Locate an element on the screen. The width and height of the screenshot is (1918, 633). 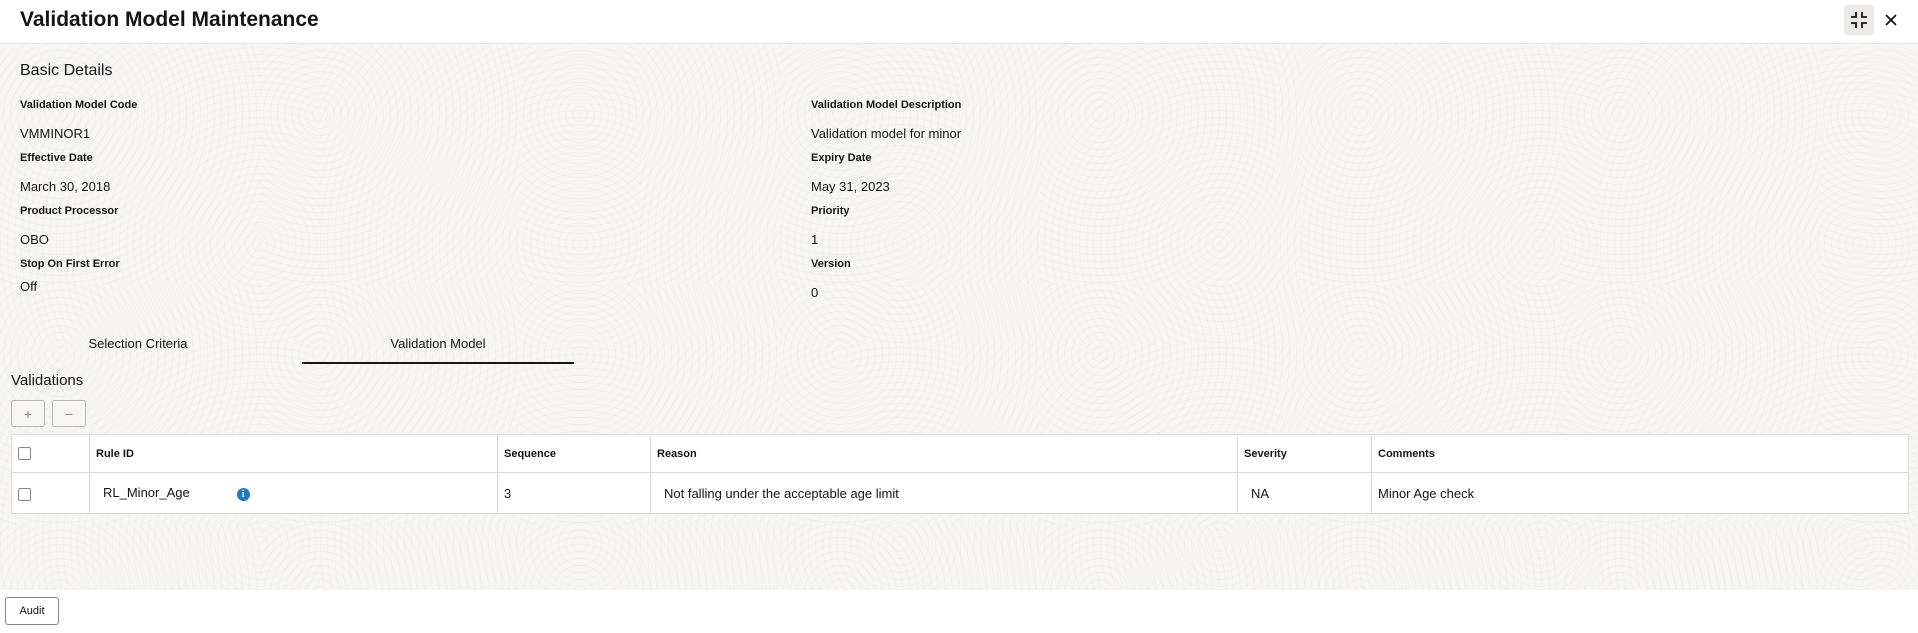
priority-label: Priority is located at coordinates (830, 211).